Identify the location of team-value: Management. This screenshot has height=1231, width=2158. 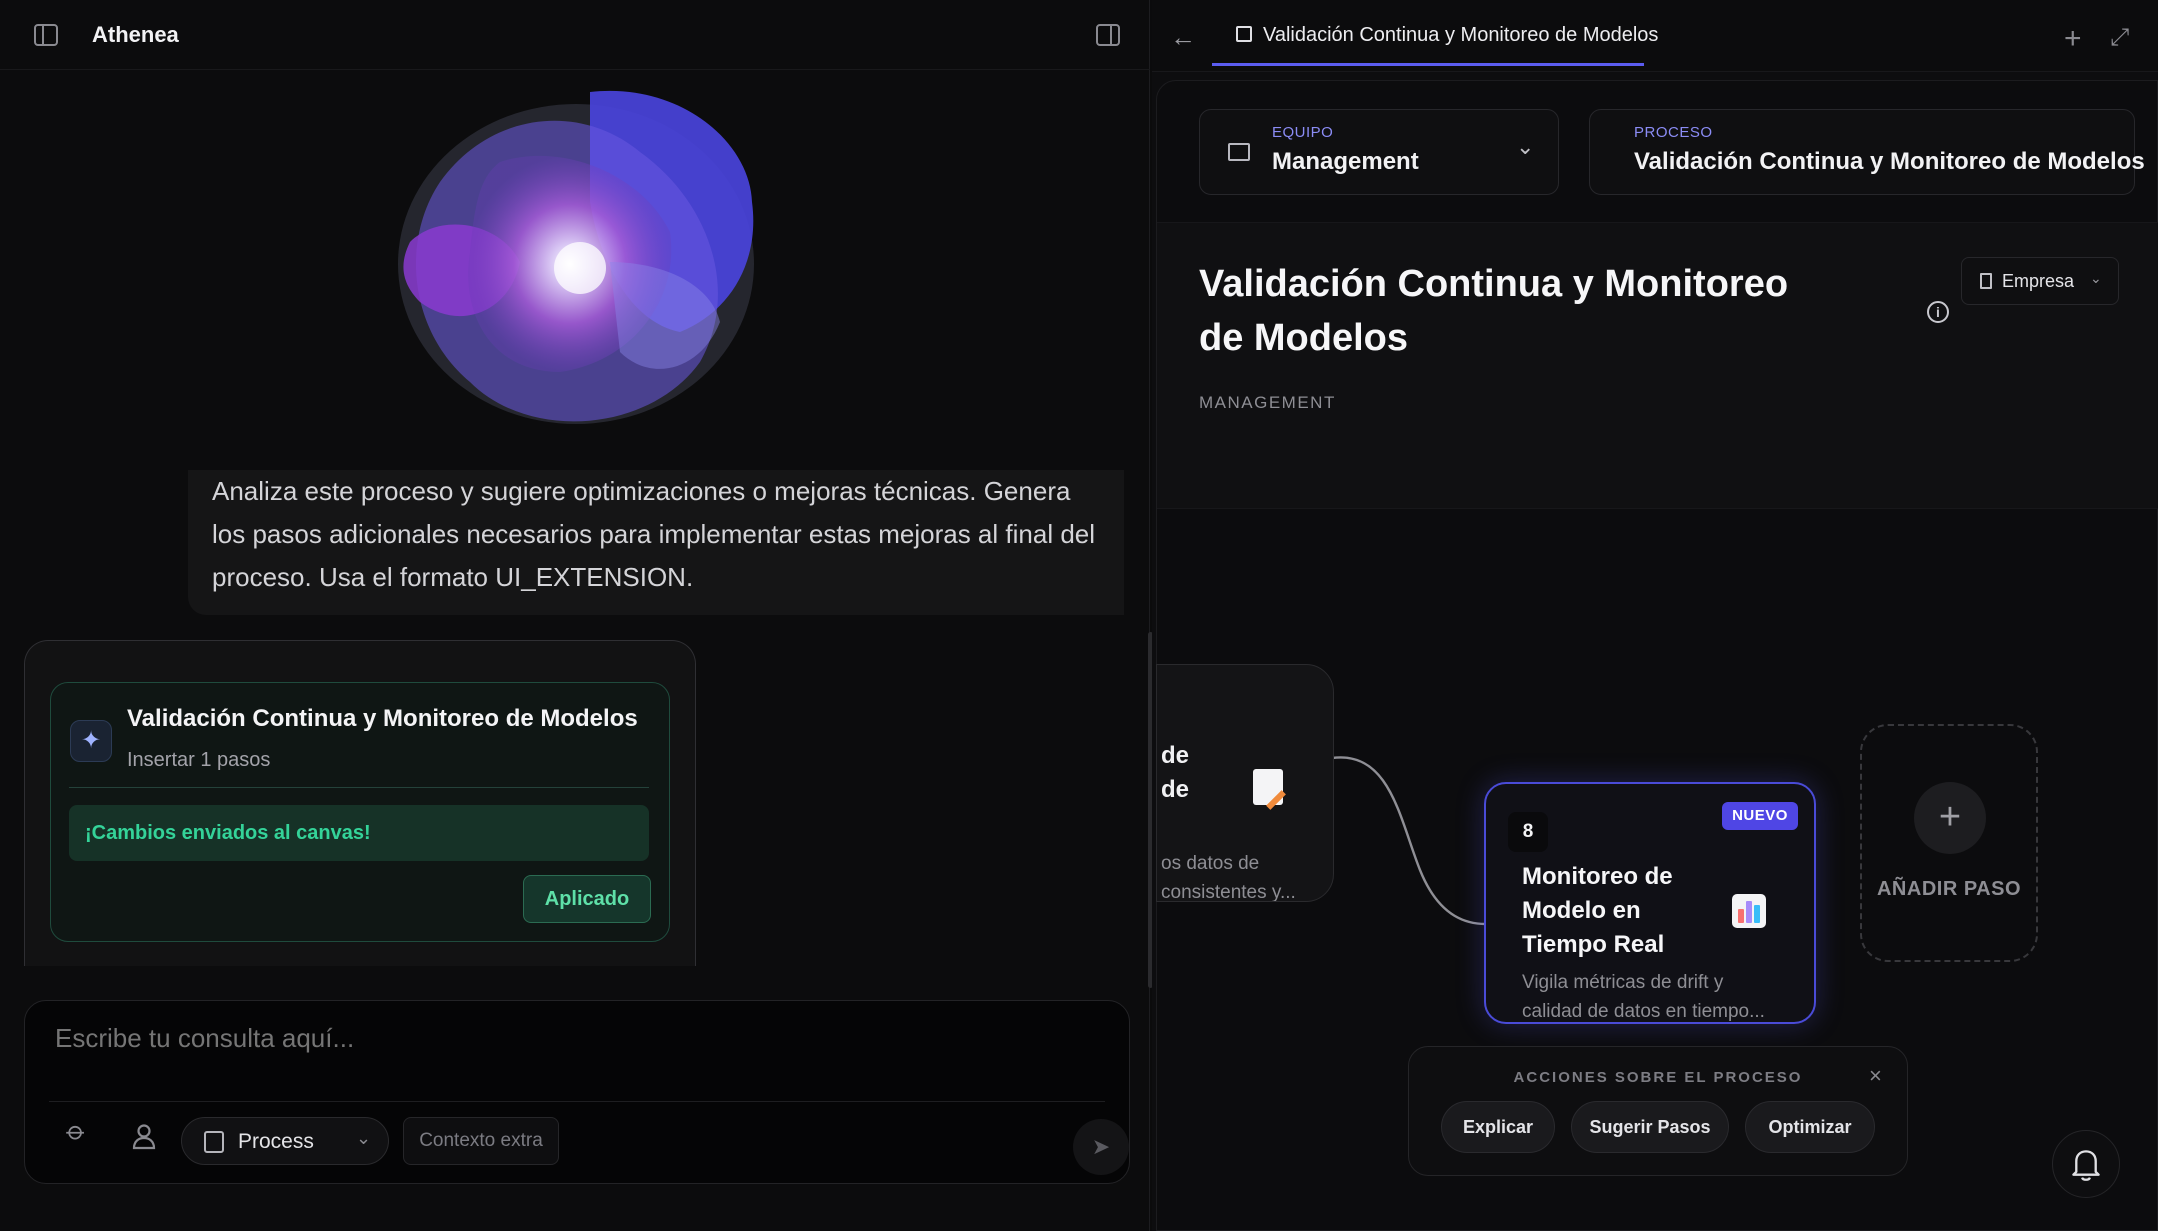
(1345, 161).